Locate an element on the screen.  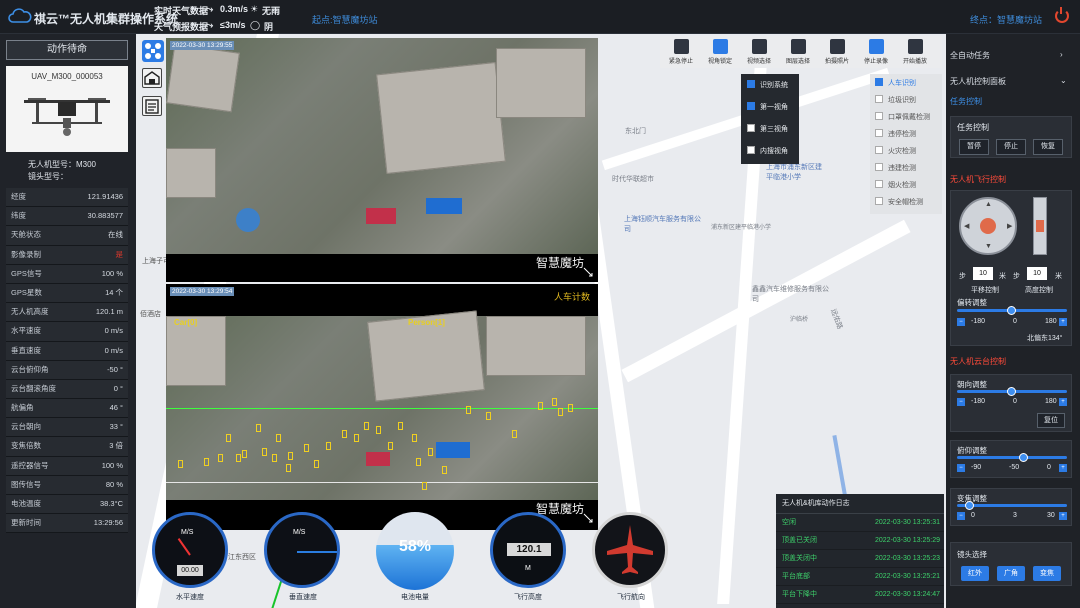
arrow-right-icon: ▶ is located at coordinates (1009, 226).